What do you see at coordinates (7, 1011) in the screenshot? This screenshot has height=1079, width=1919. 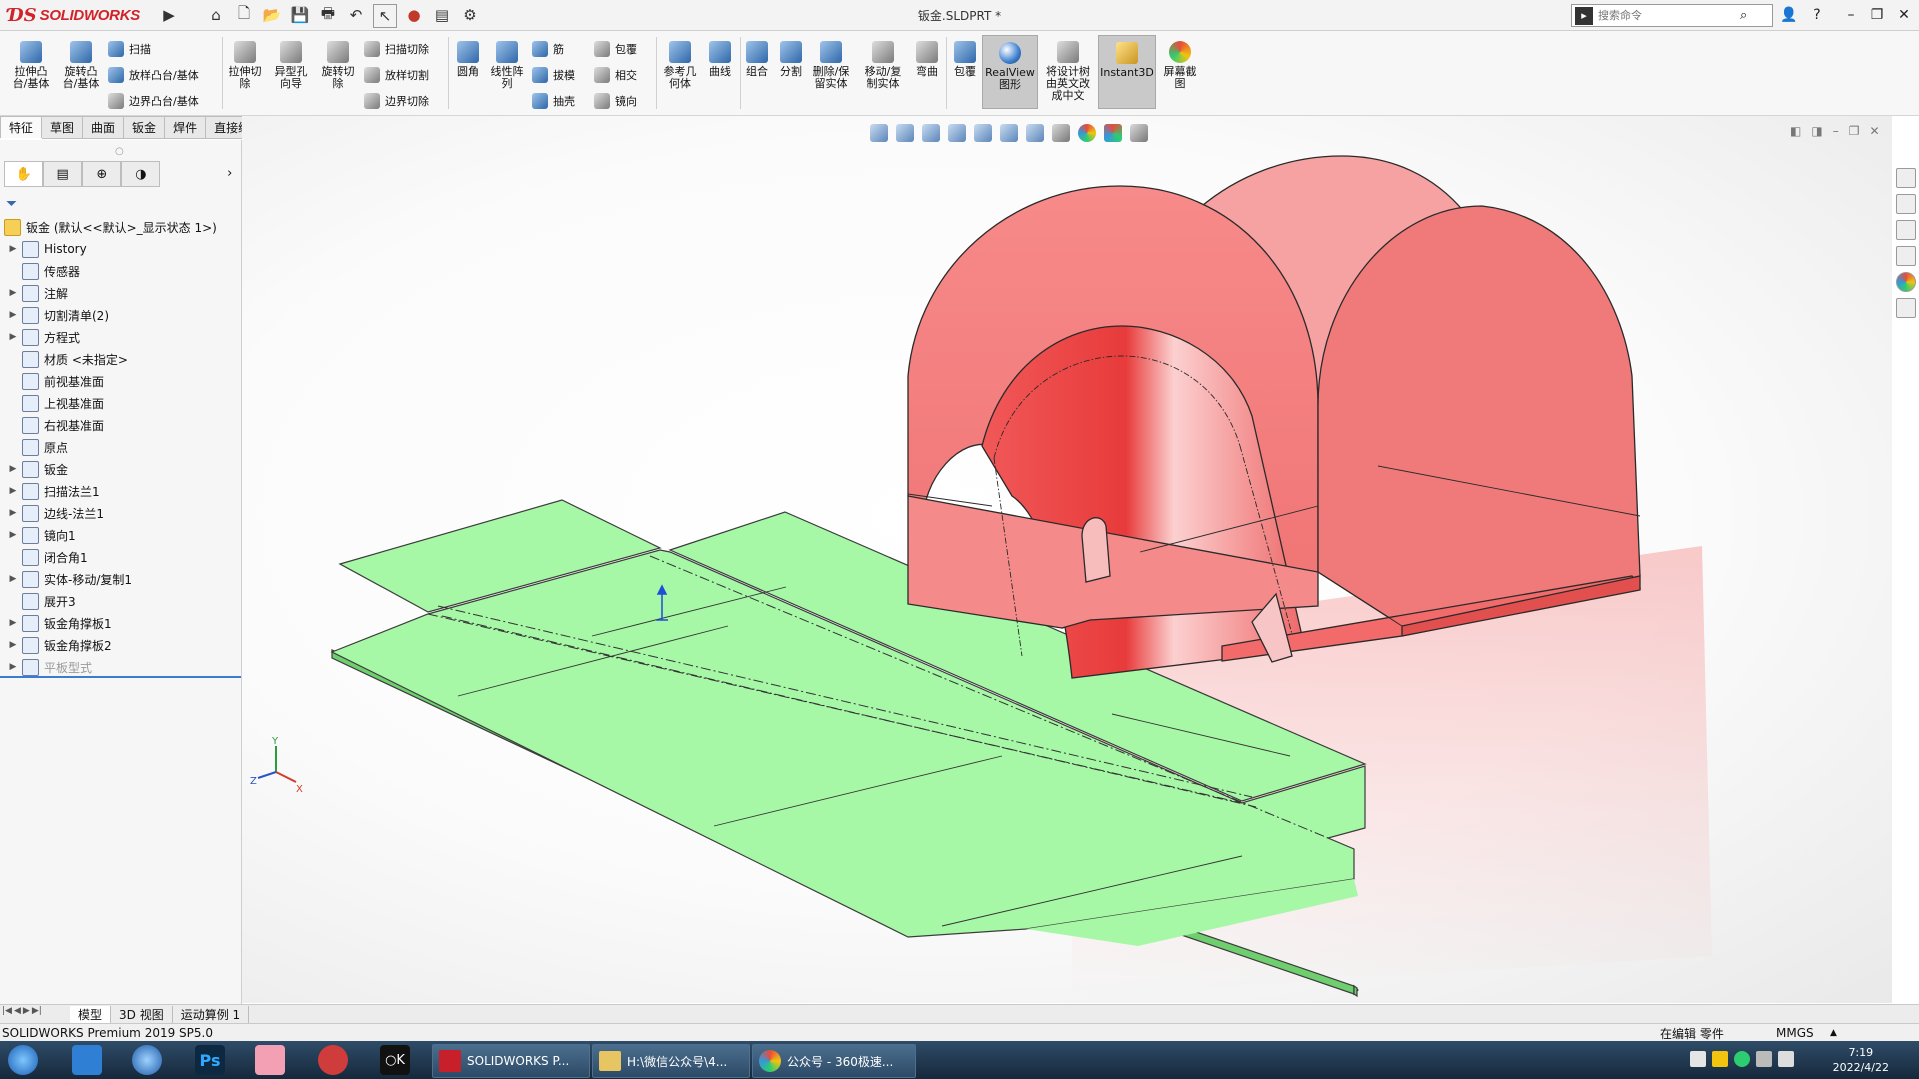 I see `tab-first-icon: |◀` at bounding box center [7, 1011].